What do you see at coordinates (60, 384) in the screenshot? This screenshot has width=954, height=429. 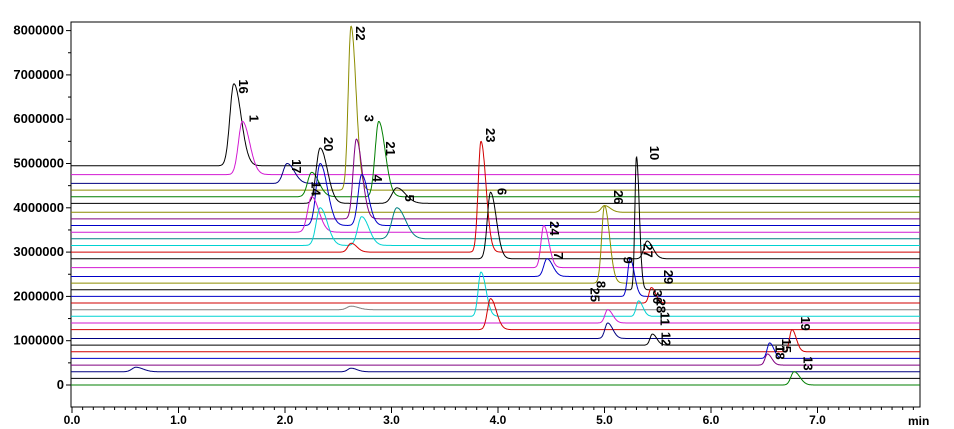 I see `y-tick-label: 0` at bounding box center [60, 384].